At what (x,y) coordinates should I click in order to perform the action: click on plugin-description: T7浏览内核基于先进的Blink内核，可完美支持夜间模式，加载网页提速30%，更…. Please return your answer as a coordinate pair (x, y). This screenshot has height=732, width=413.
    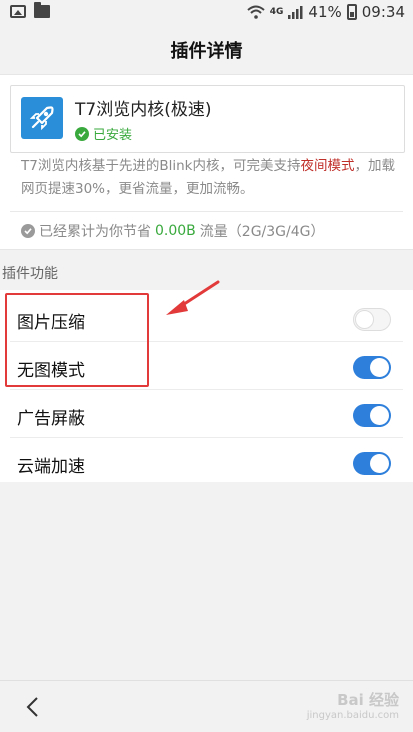
    Looking at the image, I should click on (211, 178).